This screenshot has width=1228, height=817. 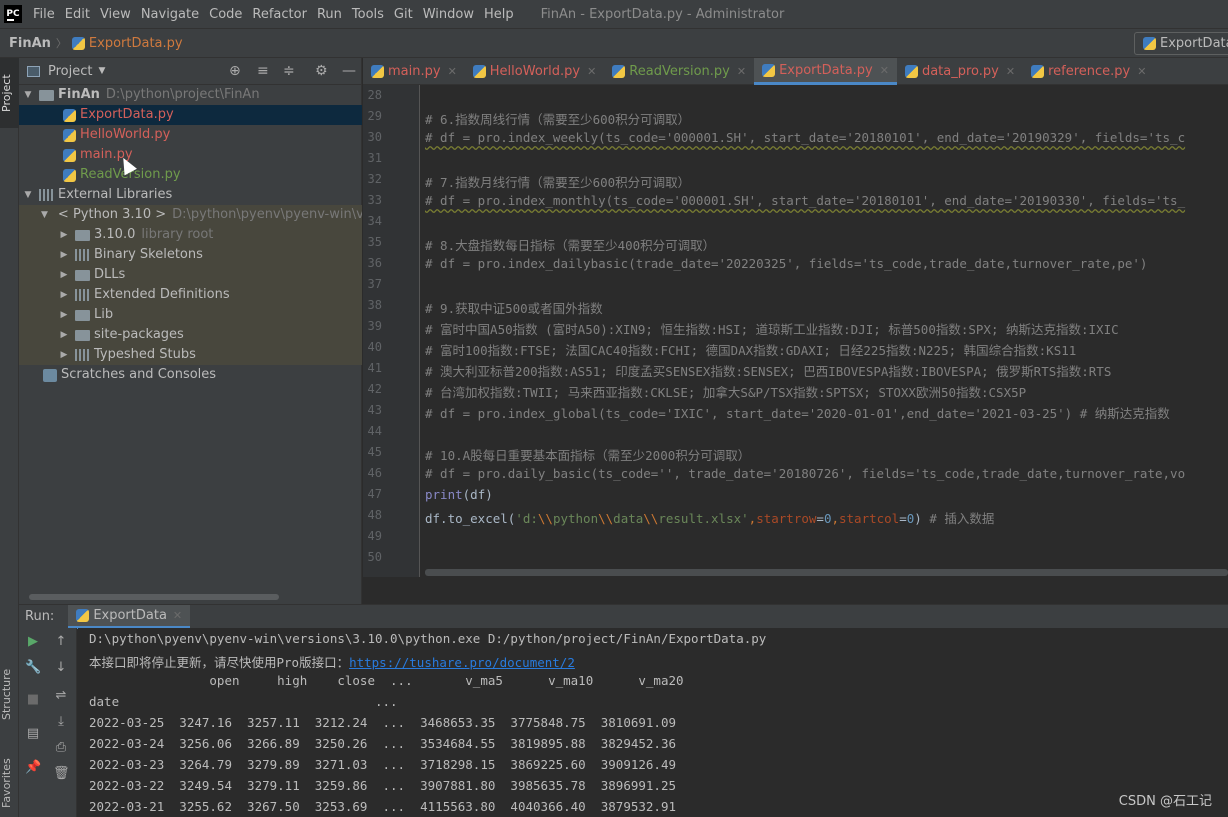 I want to click on python-file-icon, so click(x=377, y=71).